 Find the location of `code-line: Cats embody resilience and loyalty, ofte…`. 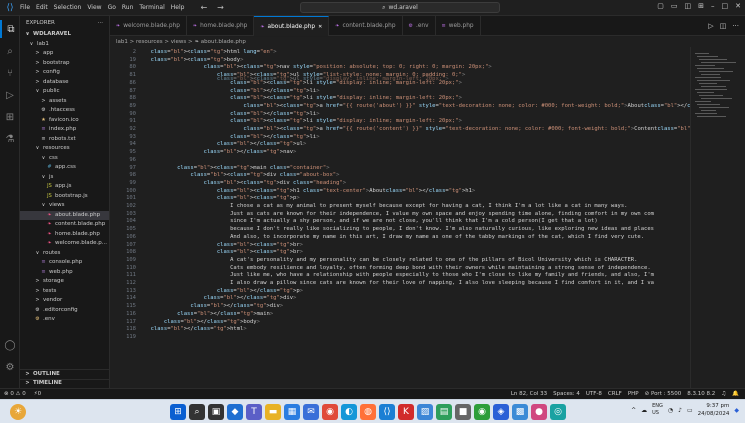

code-line: Cats embody resilience and loyalty, ofte… is located at coordinates (417, 268).